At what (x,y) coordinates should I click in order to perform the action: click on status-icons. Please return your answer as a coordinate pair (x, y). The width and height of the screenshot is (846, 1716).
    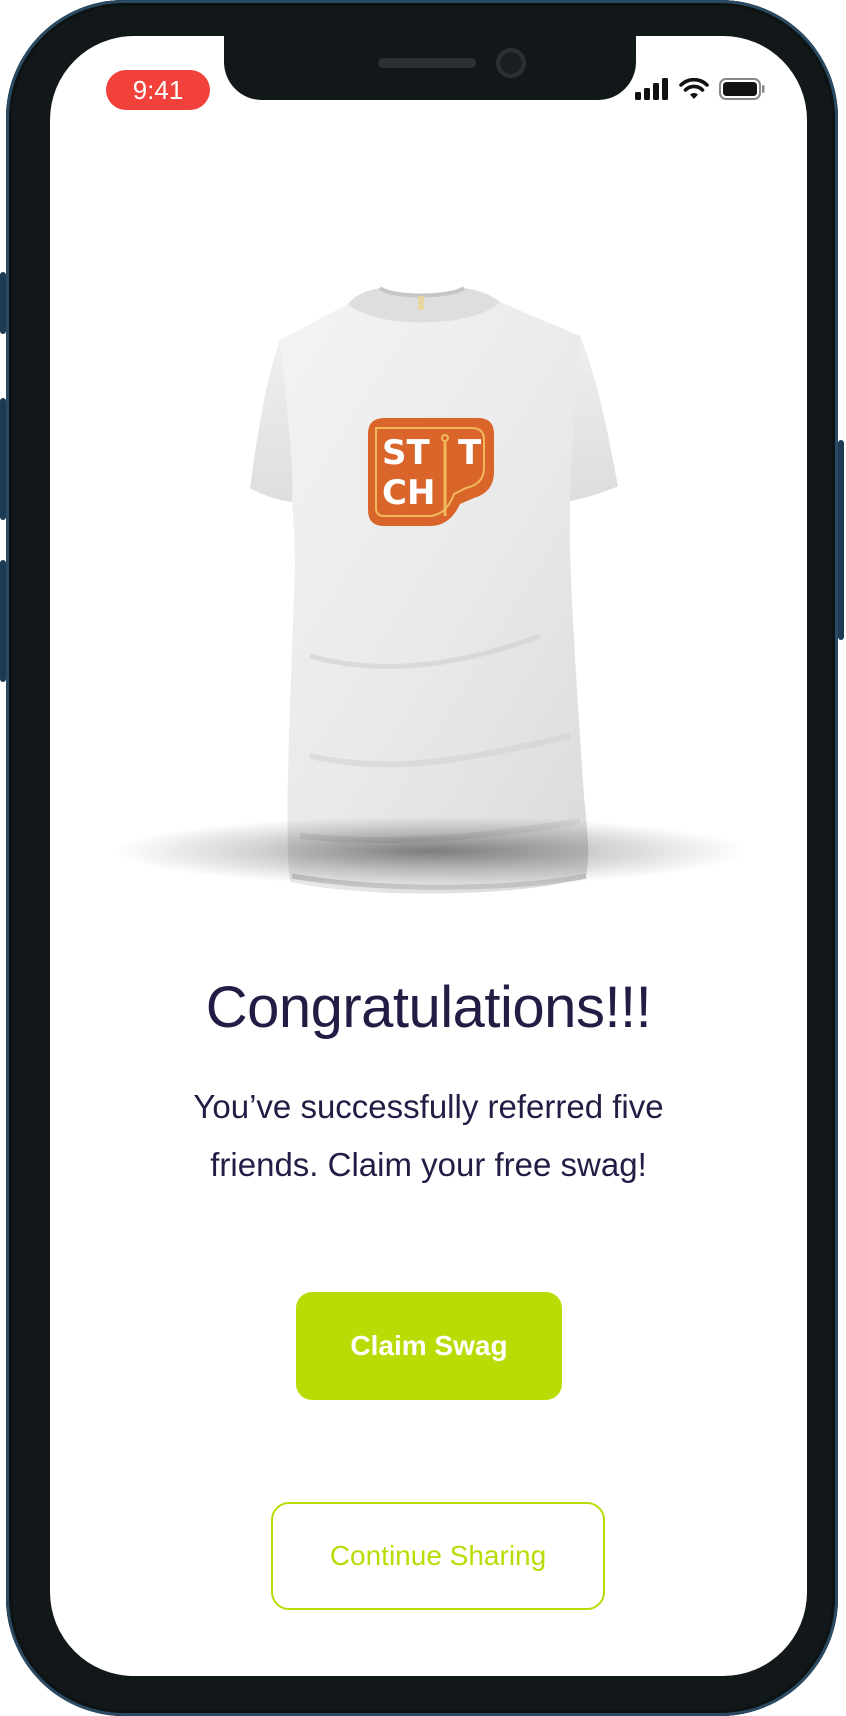
    Looking at the image, I should click on (700, 89).